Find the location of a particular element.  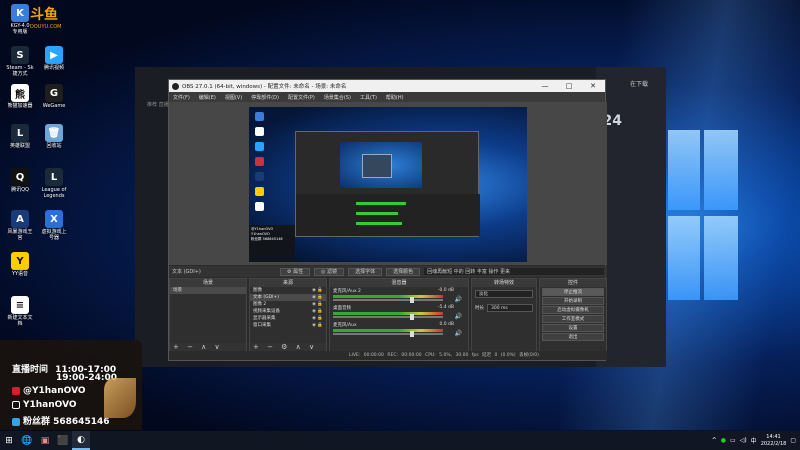

desktop-icon-image: L is located at coordinates (54, 177).